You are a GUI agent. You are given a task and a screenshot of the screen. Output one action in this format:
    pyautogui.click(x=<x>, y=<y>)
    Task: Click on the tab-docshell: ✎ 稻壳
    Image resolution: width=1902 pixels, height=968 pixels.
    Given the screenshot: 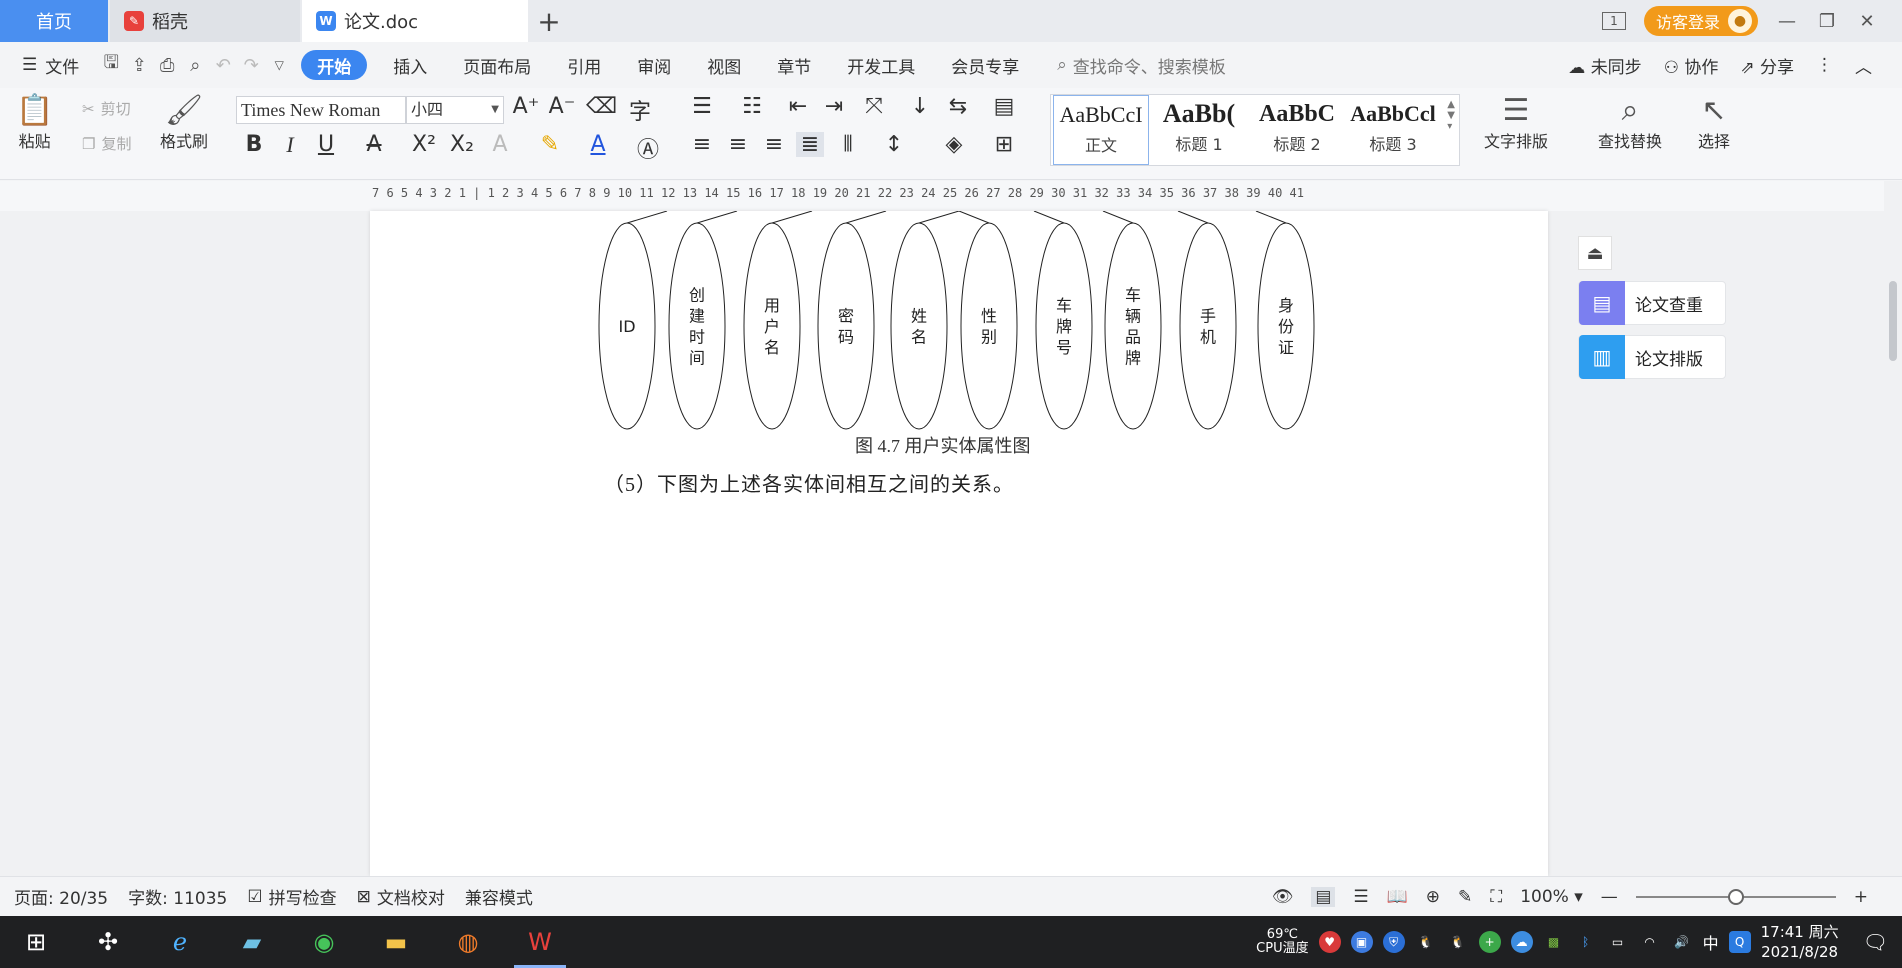 What is the action you would take?
    pyautogui.click(x=205, y=21)
    